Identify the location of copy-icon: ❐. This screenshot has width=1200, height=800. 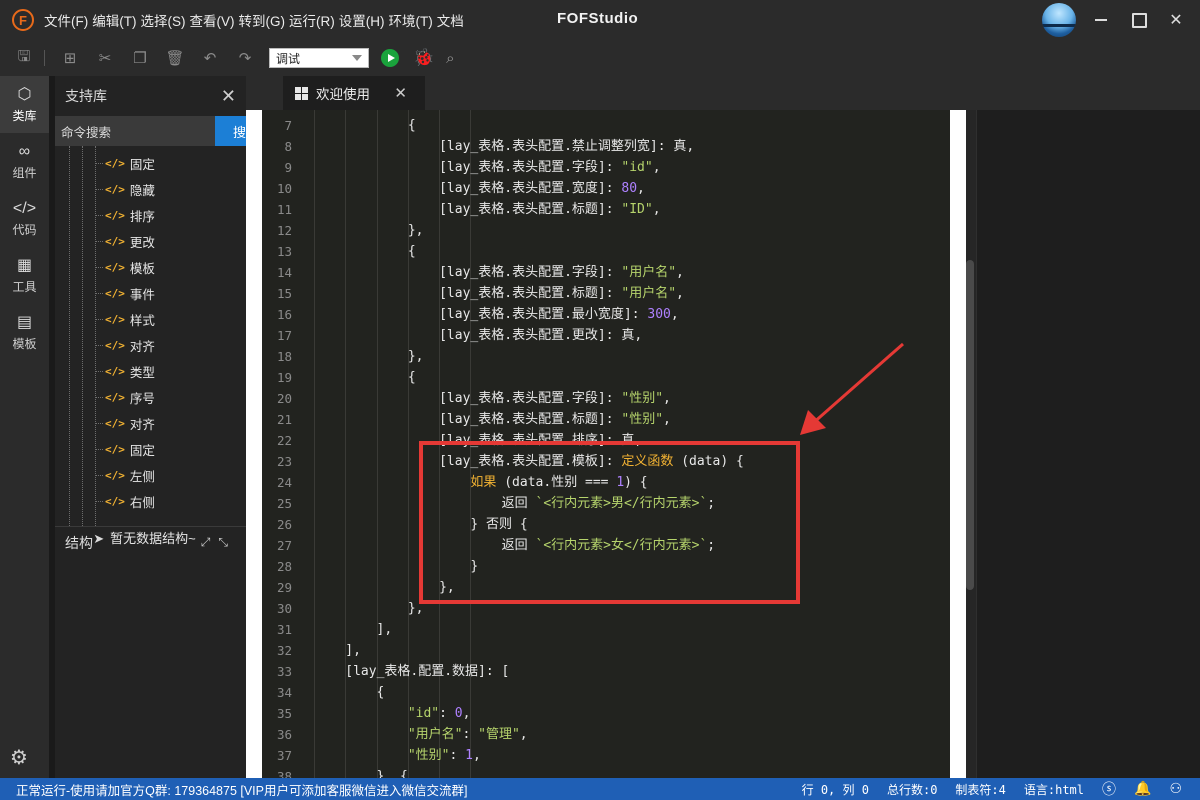
(140, 58).